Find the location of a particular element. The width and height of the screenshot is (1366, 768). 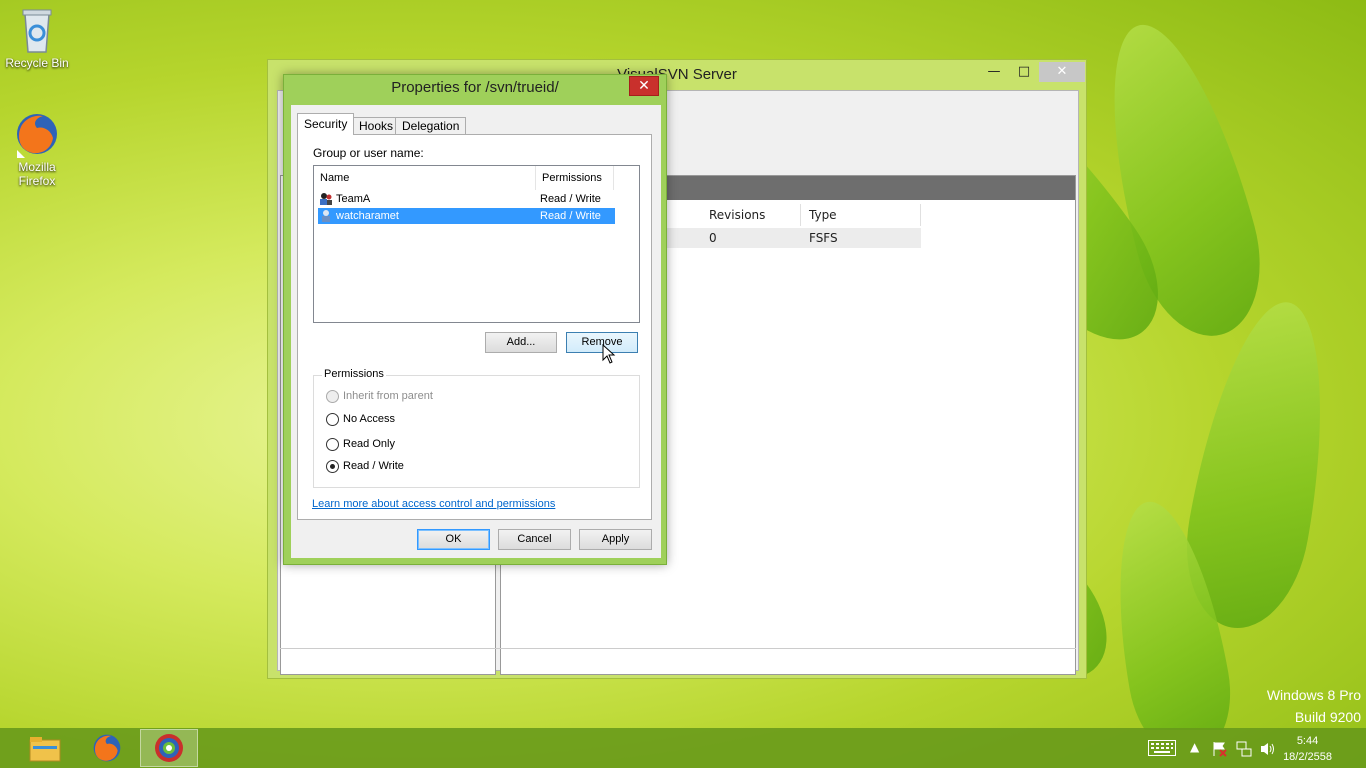

list-header-permissions: Permissions is located at coordinates (575, 178).